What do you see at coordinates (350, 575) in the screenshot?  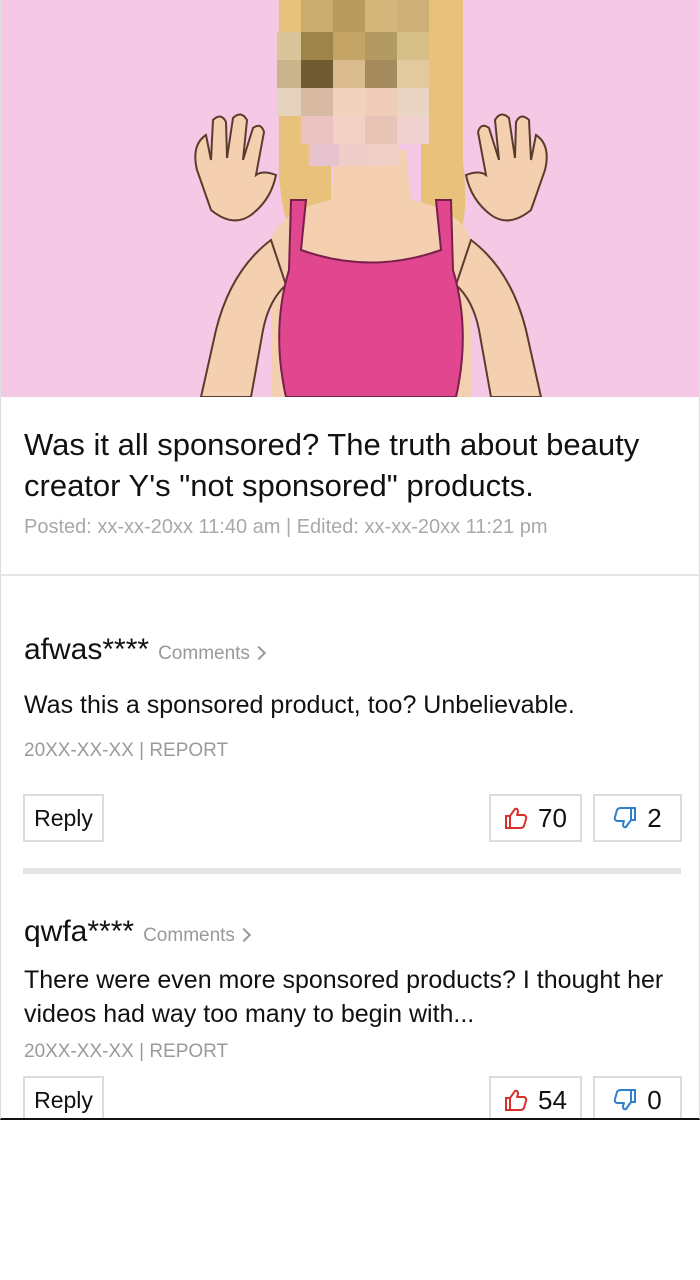 I see `divider` at bounding box center [350, 575].